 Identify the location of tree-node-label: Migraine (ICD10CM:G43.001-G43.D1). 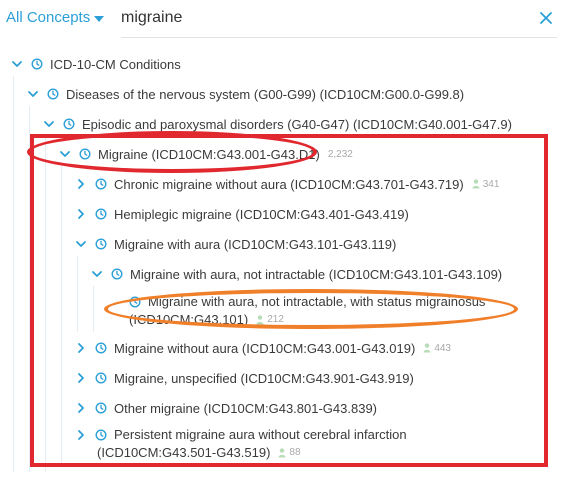
(209, 154).